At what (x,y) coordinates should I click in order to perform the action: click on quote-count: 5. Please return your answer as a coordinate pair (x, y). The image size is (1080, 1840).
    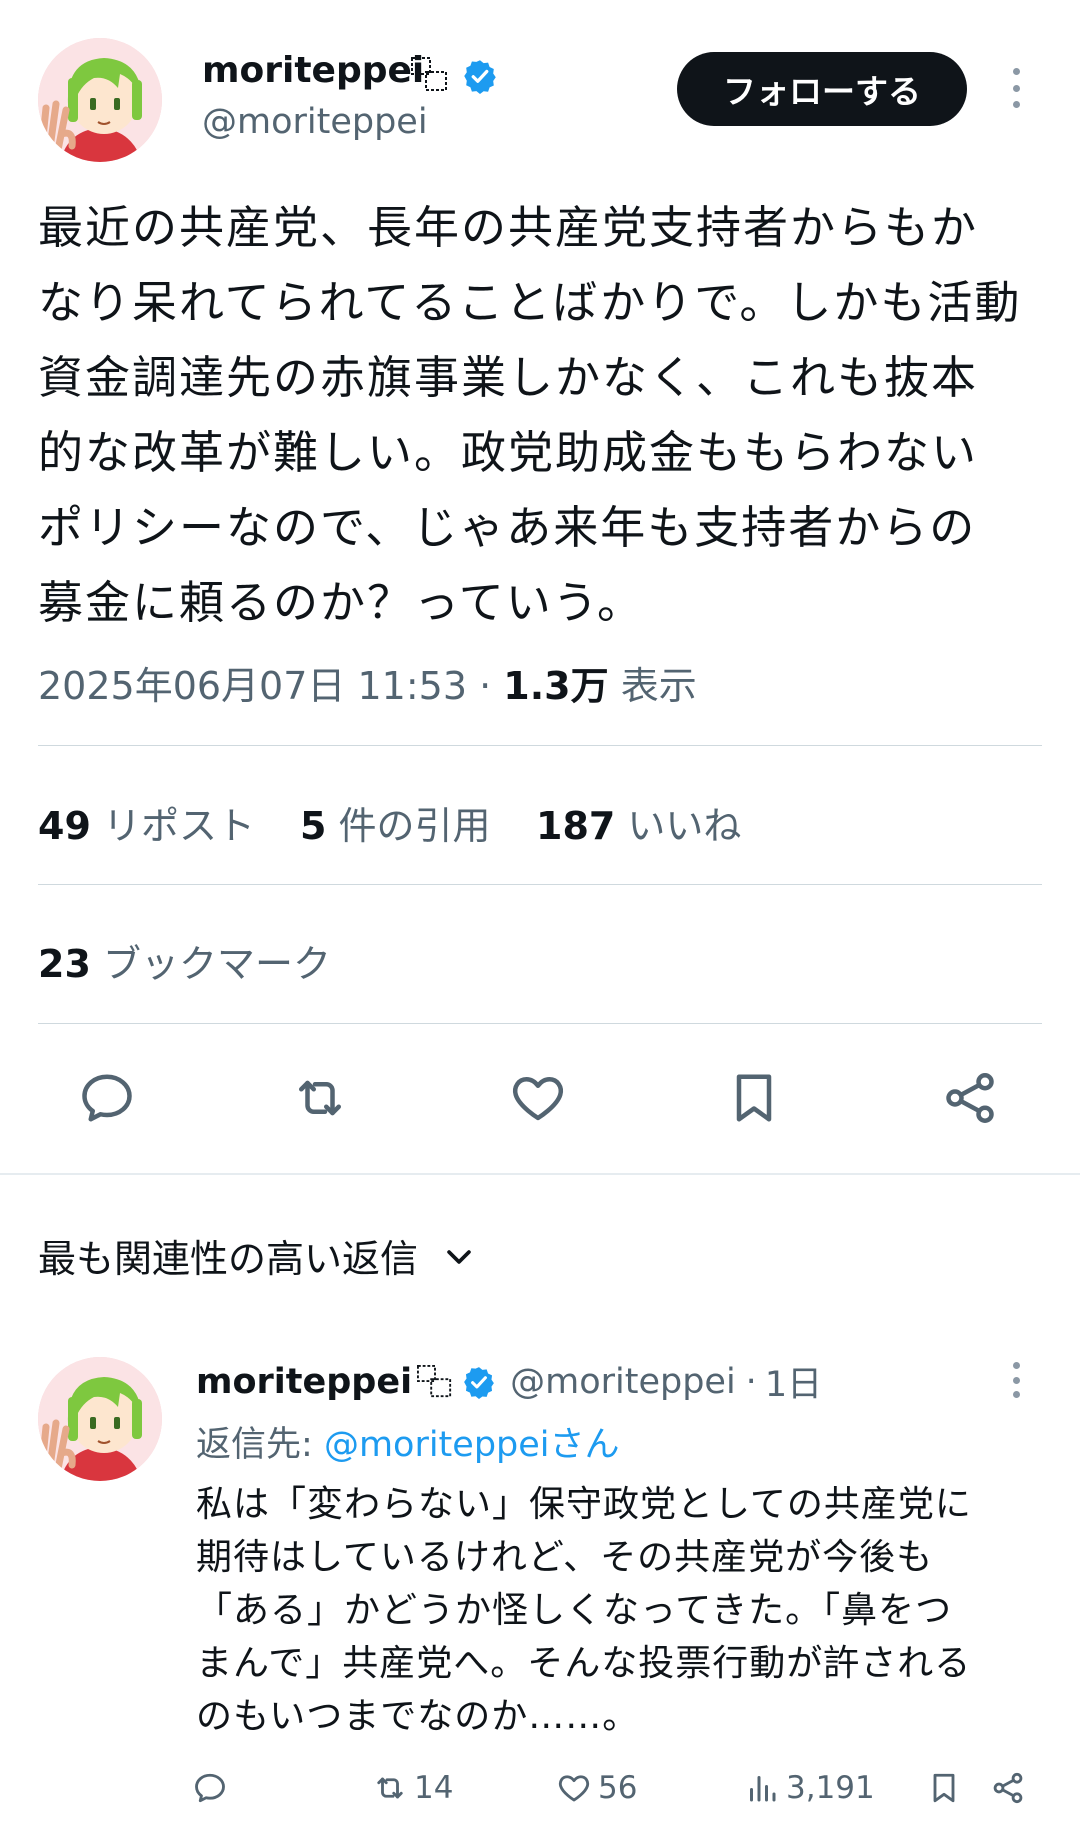
    Looking at the image, I should click on (313, 826).